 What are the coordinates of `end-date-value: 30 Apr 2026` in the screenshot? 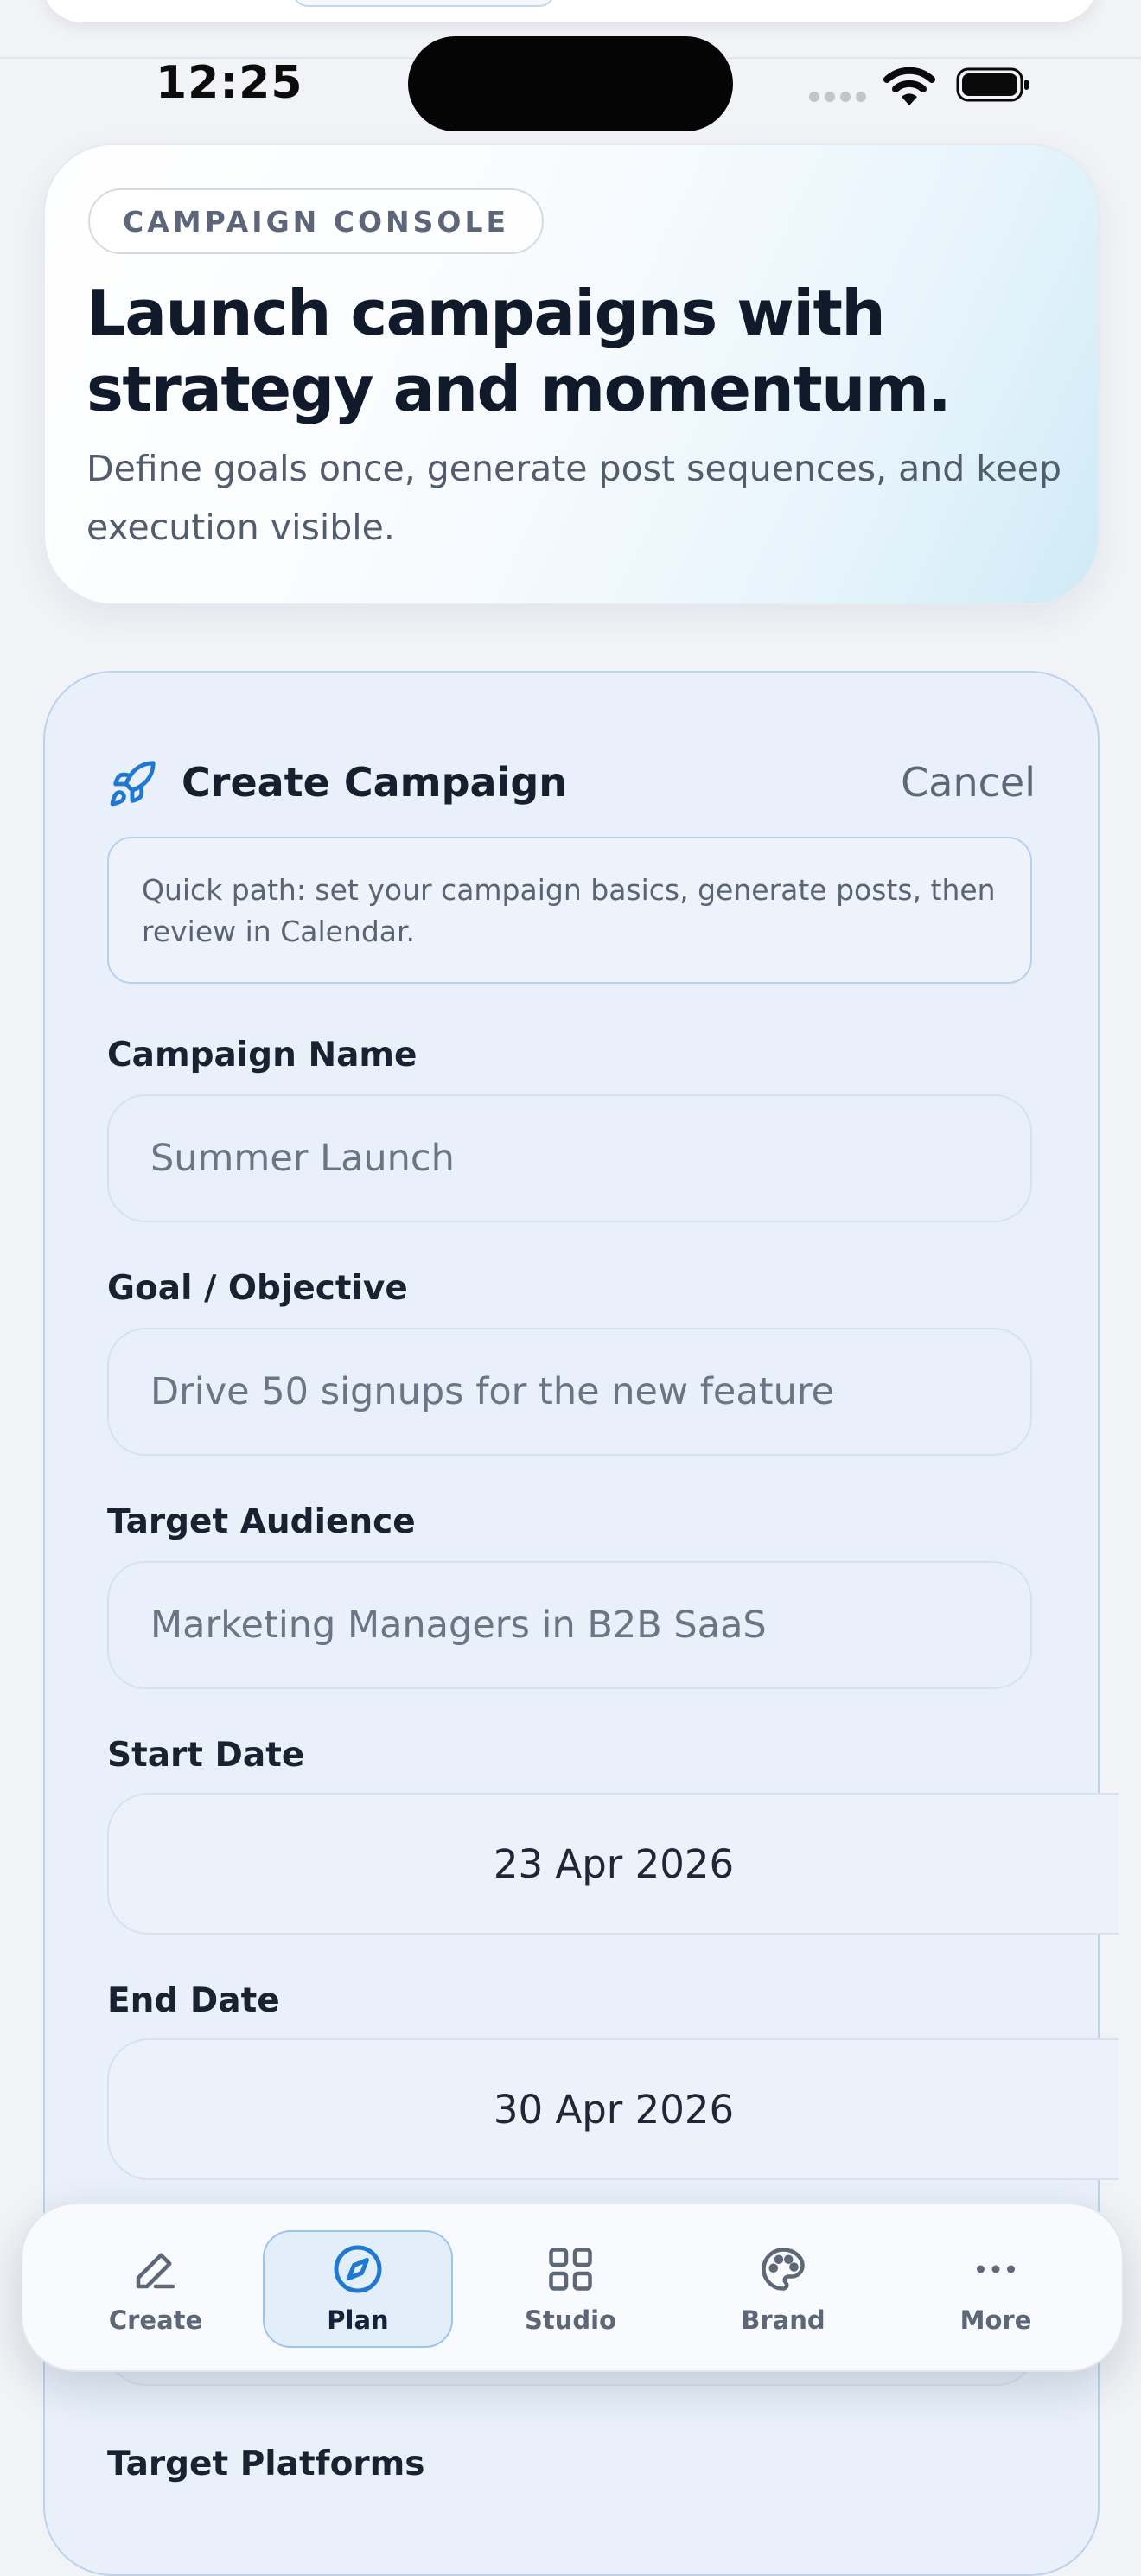 It's located at (614, 2109).